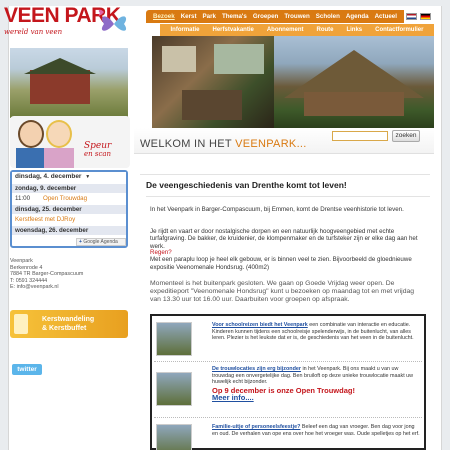 The image size is (450, 450). Describe the element at coordinates (45, 219) in the screenshot. I see `event-title: Kerstfeest met DJRoy` at that location.